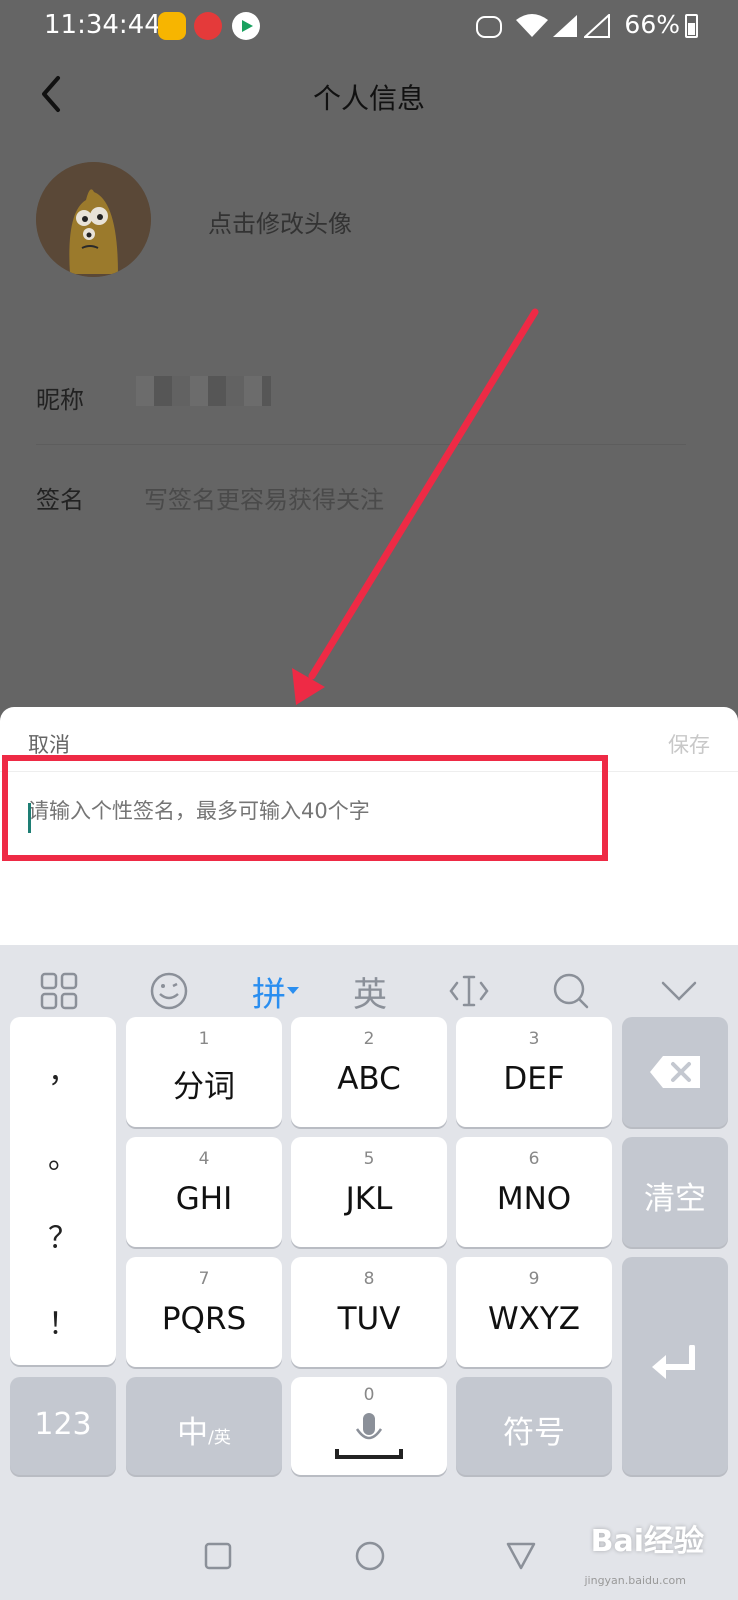 This screenshot has width=738, height=1600. I want to click on symbols-label: 符号, so click(534, 1433).